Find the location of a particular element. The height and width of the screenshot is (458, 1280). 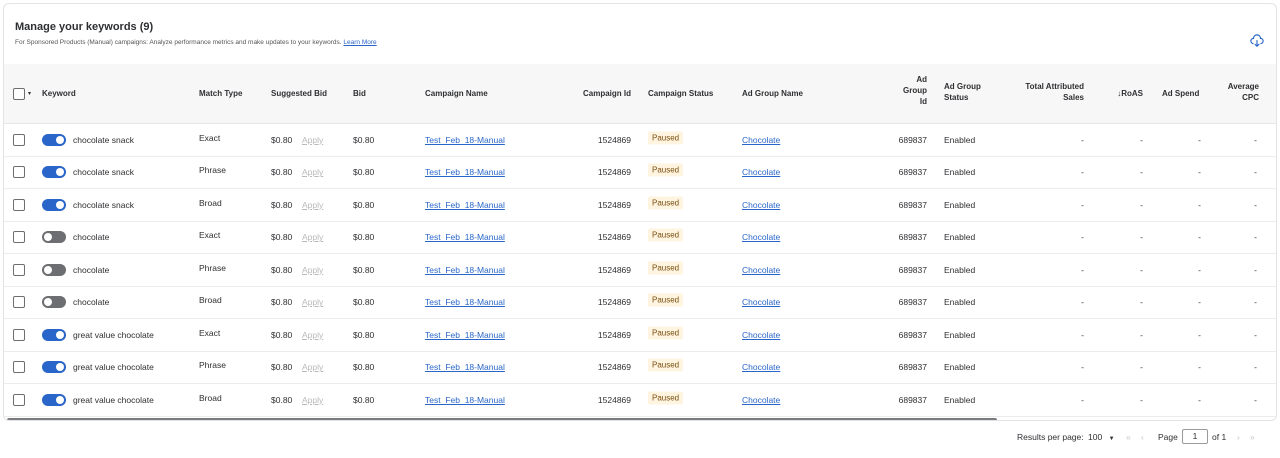

col-total-attributed-sales: Total Attributed Sales is located at coordinates (1054, 92).